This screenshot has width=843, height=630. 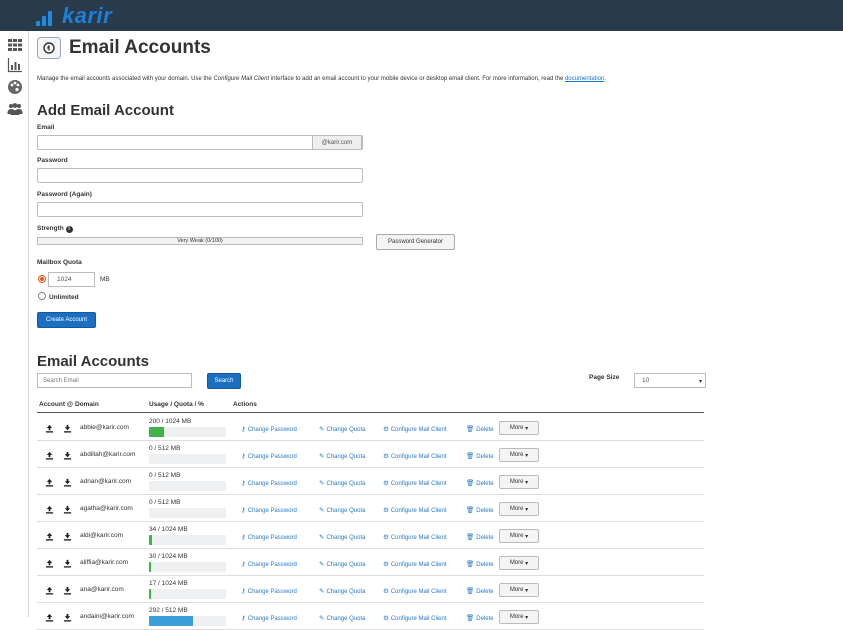 What do you see at coordinates (470, 429) in the screenshot?
I see `trash-icon: 🗑` at bounding box center [470, 429].